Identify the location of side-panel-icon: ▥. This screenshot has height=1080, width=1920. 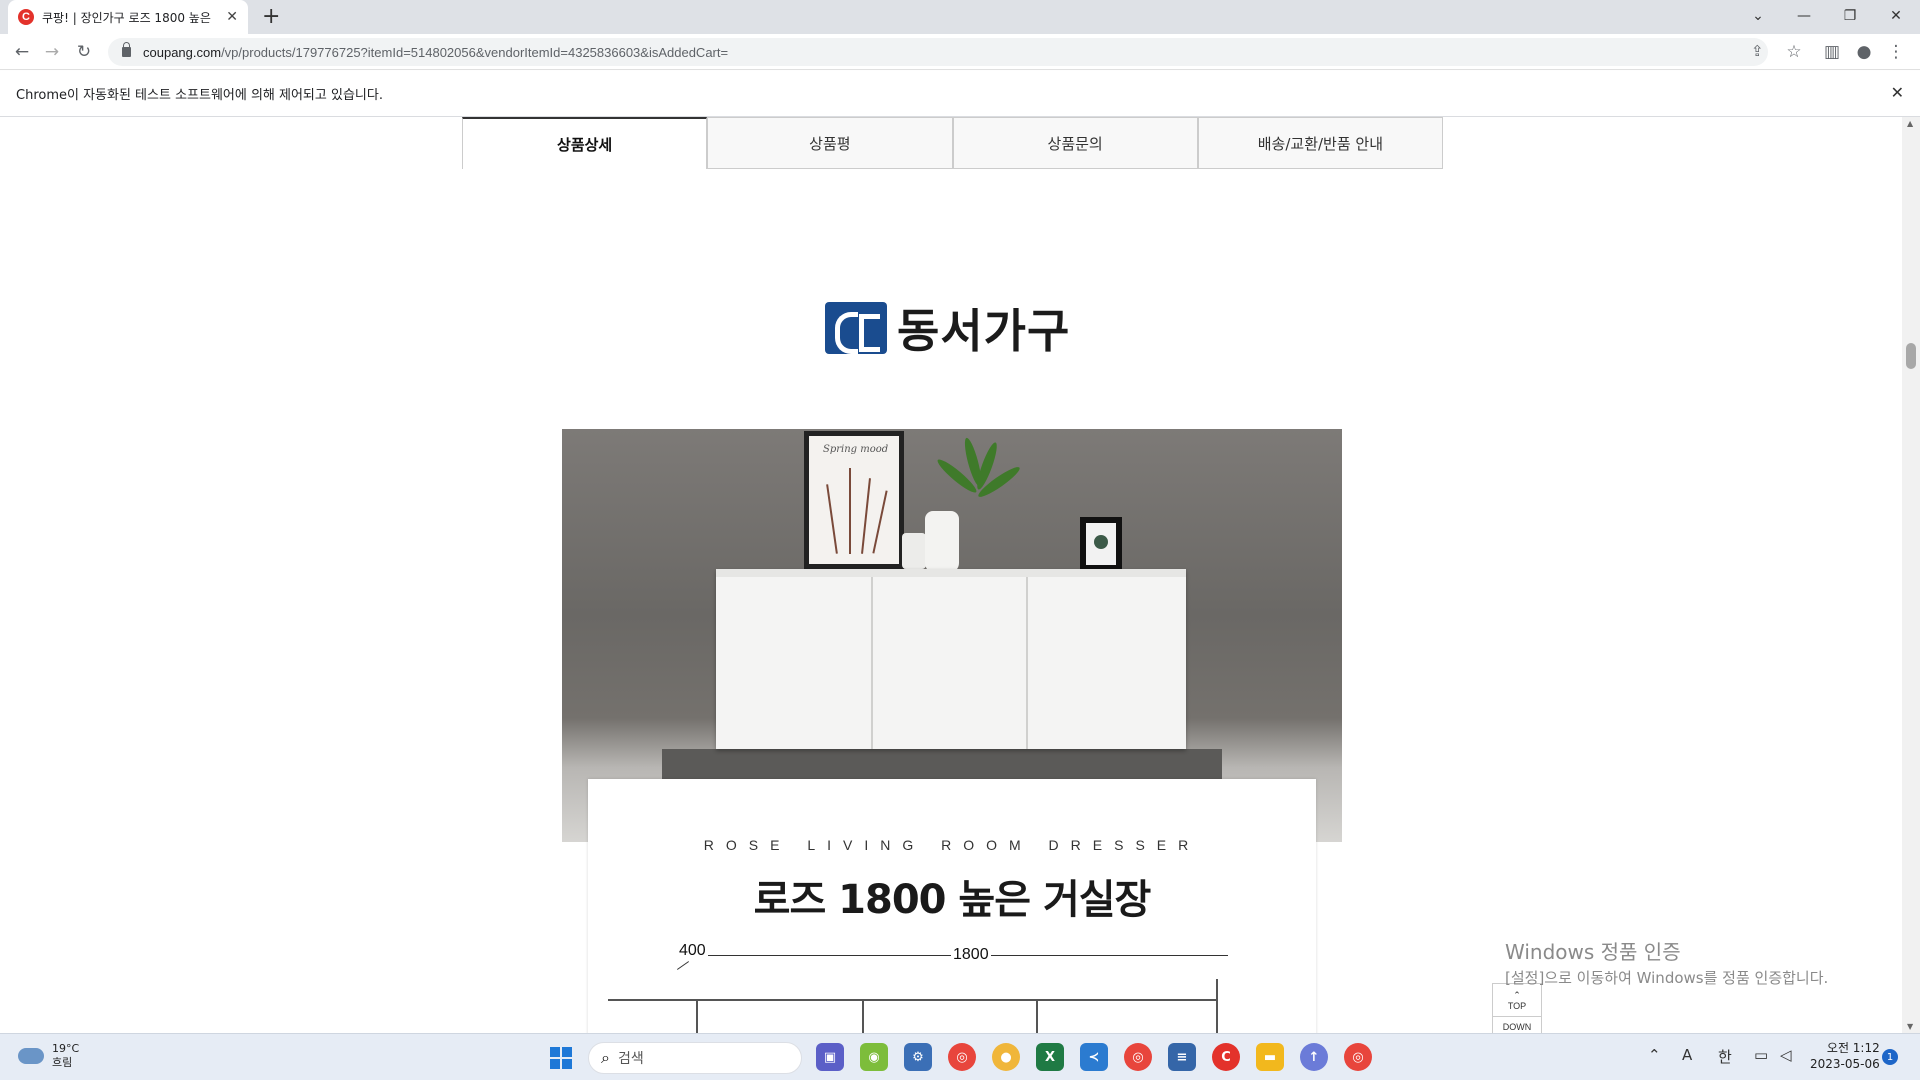
(1832, 52).